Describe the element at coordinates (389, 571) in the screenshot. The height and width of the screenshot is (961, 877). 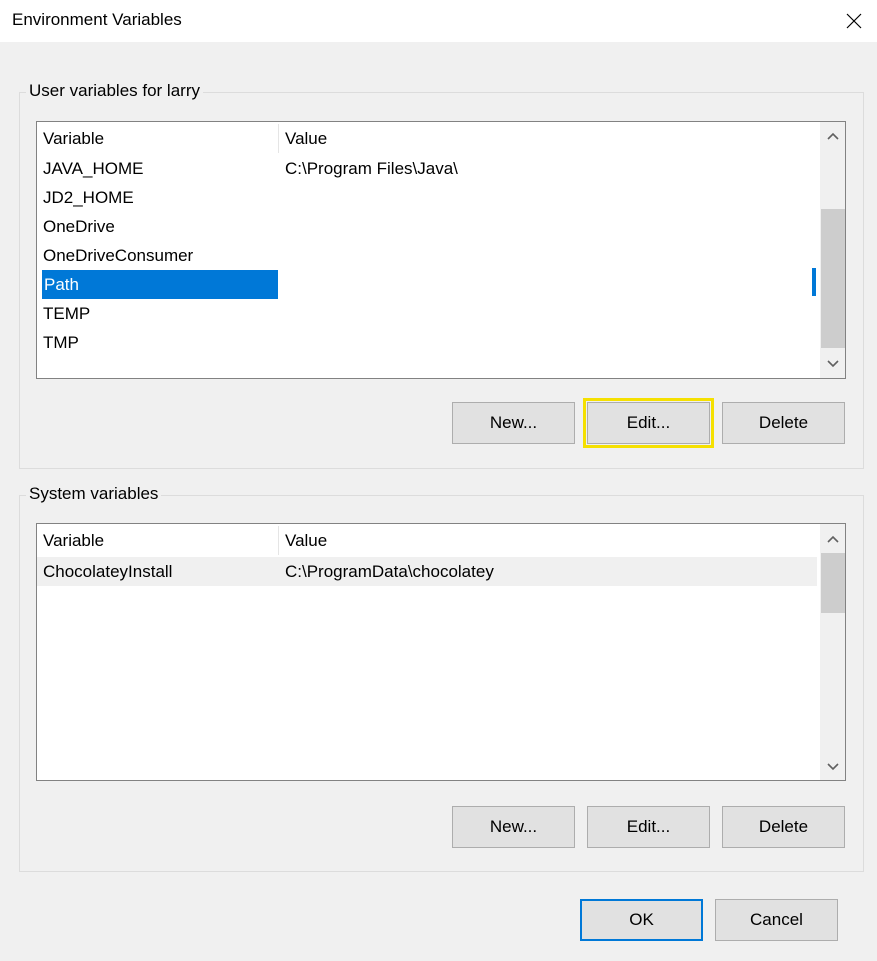
I see `variable-value: C:\ProgramData\chocolatey` at that location.